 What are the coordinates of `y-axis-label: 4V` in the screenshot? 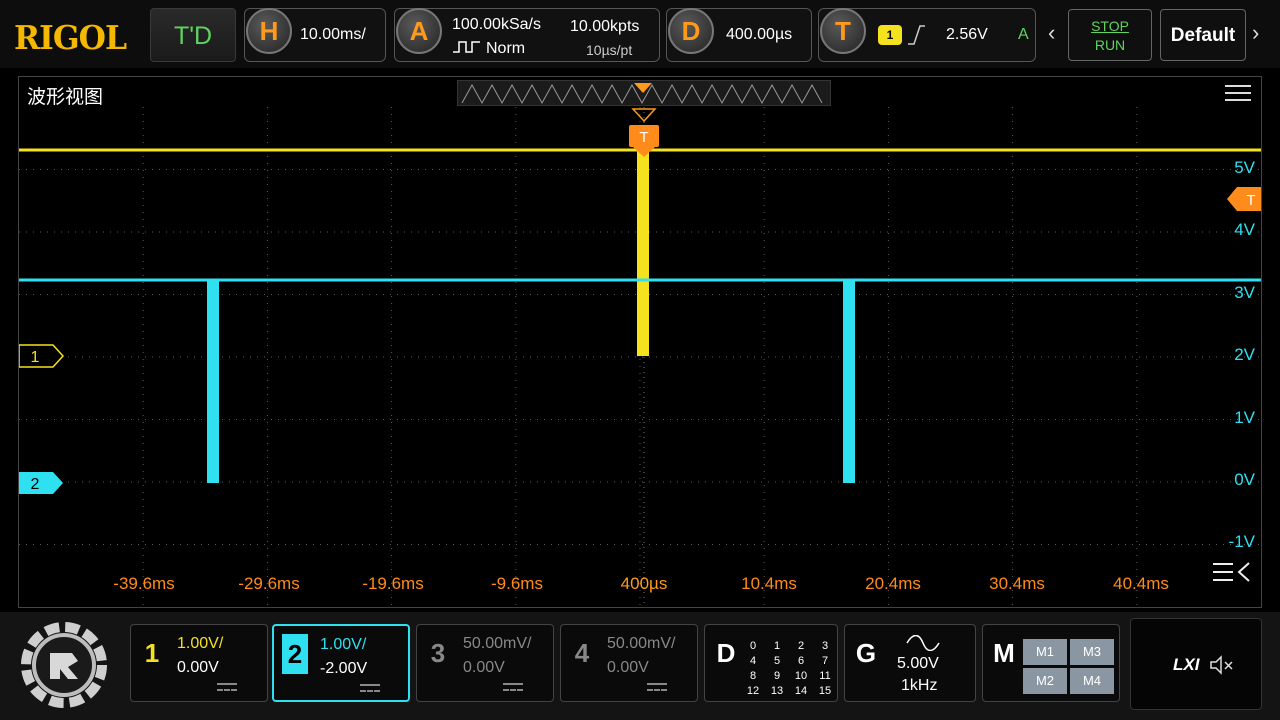 It's located at (1244, 229).